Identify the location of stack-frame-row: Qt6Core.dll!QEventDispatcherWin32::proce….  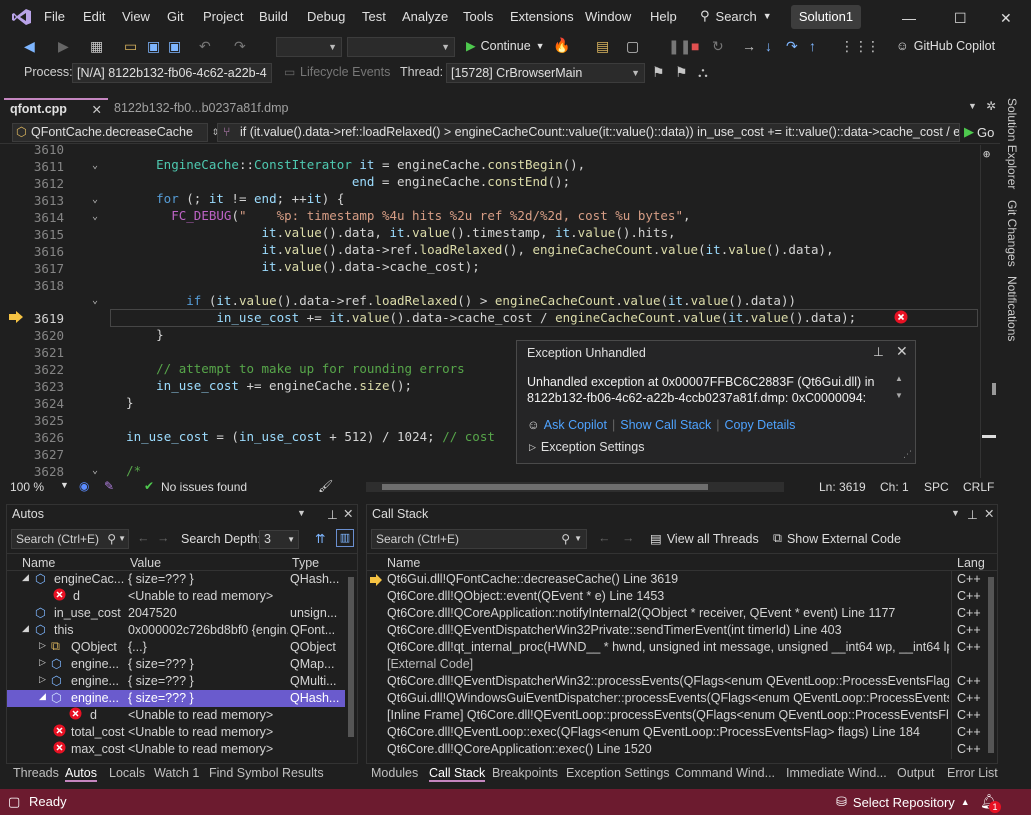
(676, 681).